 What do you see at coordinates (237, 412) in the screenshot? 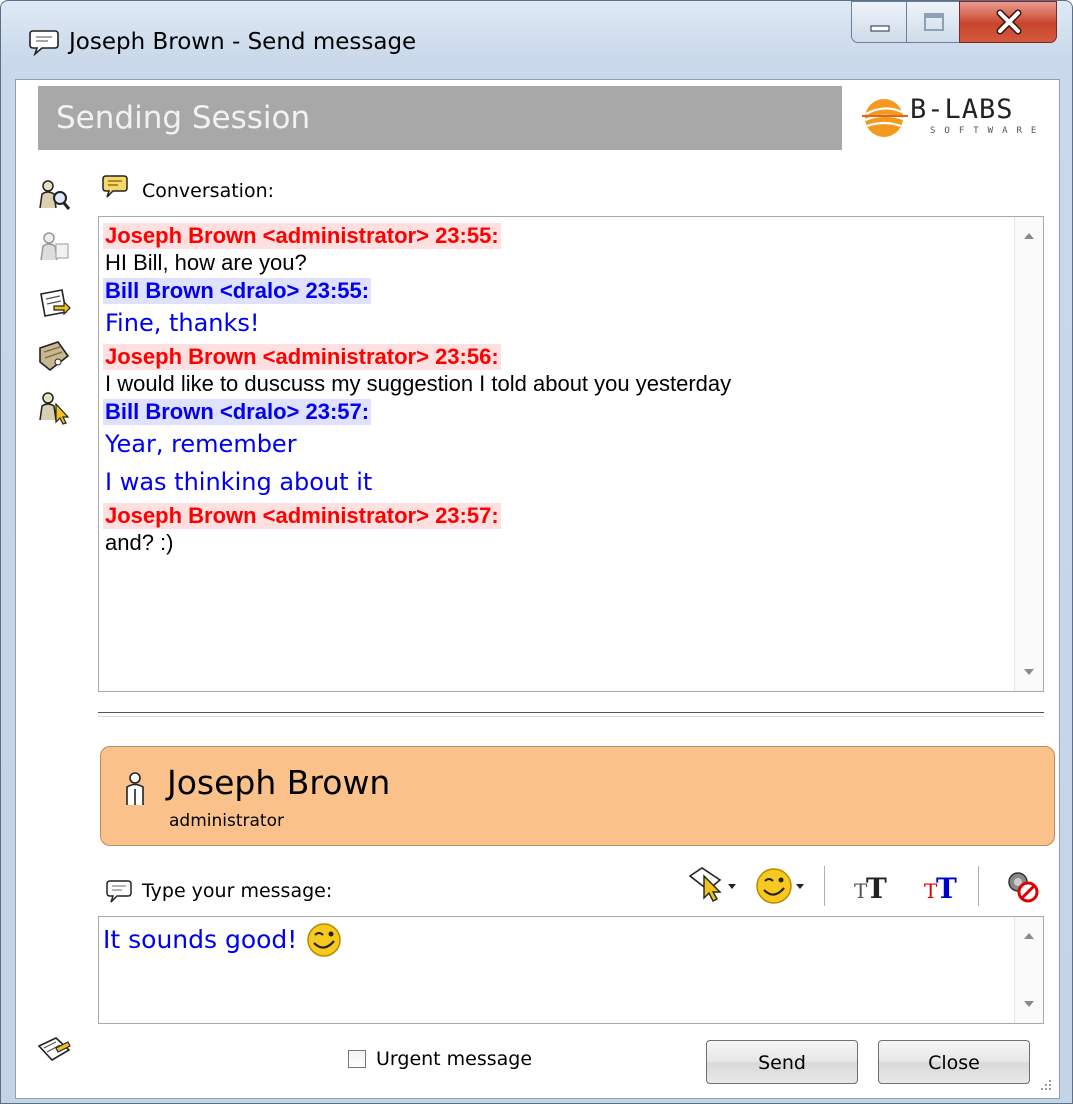
I see `message-sender: Bill Brown <dralo> 23:57:` at bounding box center [237, 412].